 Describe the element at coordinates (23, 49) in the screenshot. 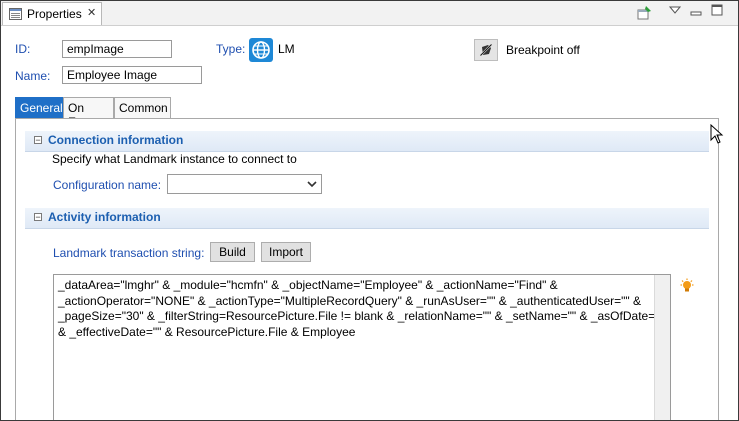

I see `id-label: ID:` at that location.